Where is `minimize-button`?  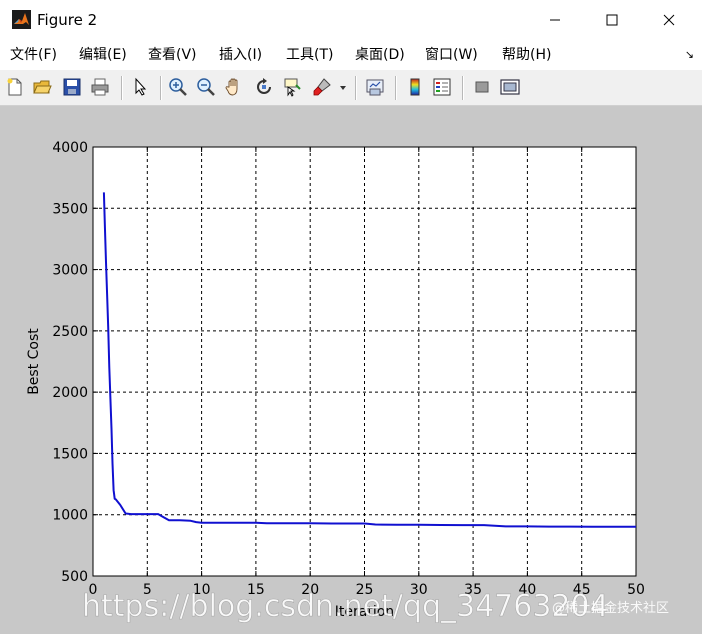
minimize-button is located at coordinates (555, 20).